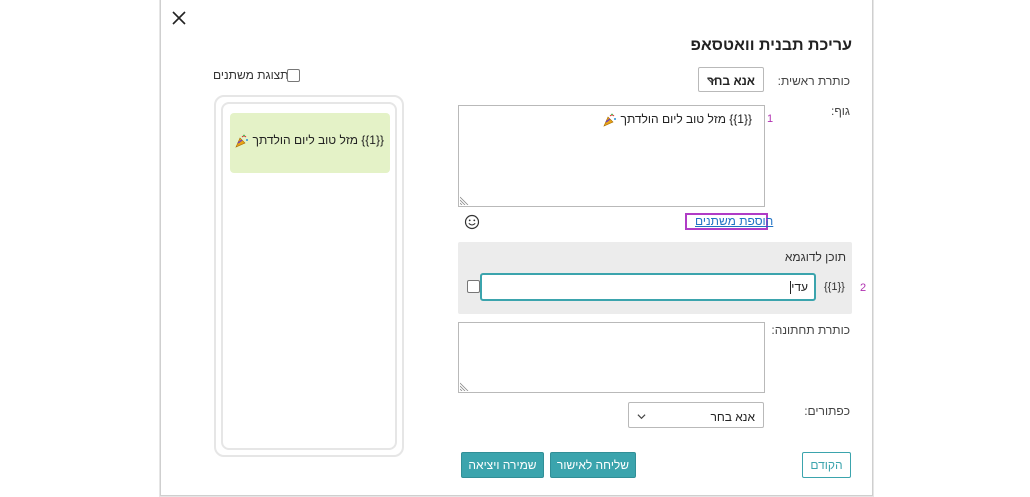 The height and width of the screenshot is (497, 1030). I want to click on buttons-field-label: כפתורים:, so click(827, 411).